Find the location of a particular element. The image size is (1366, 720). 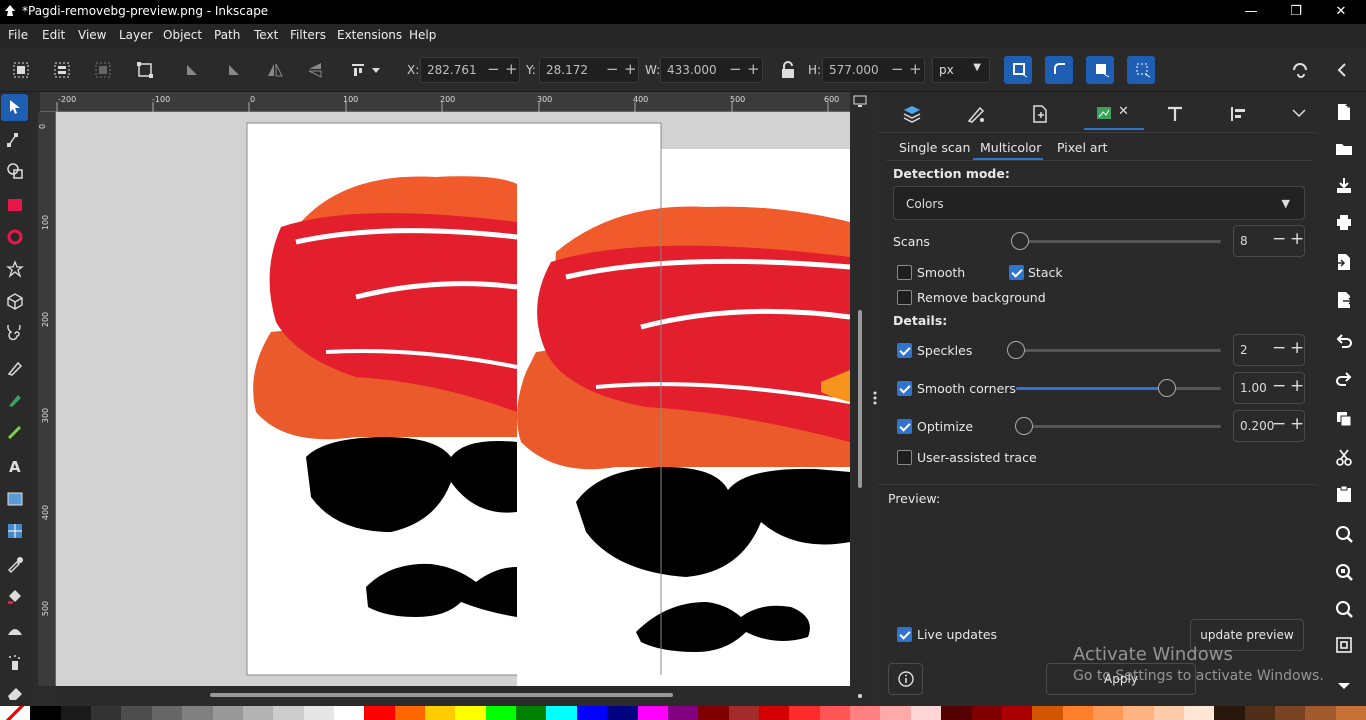

copy-icon is located at coordinates (1344, 419).